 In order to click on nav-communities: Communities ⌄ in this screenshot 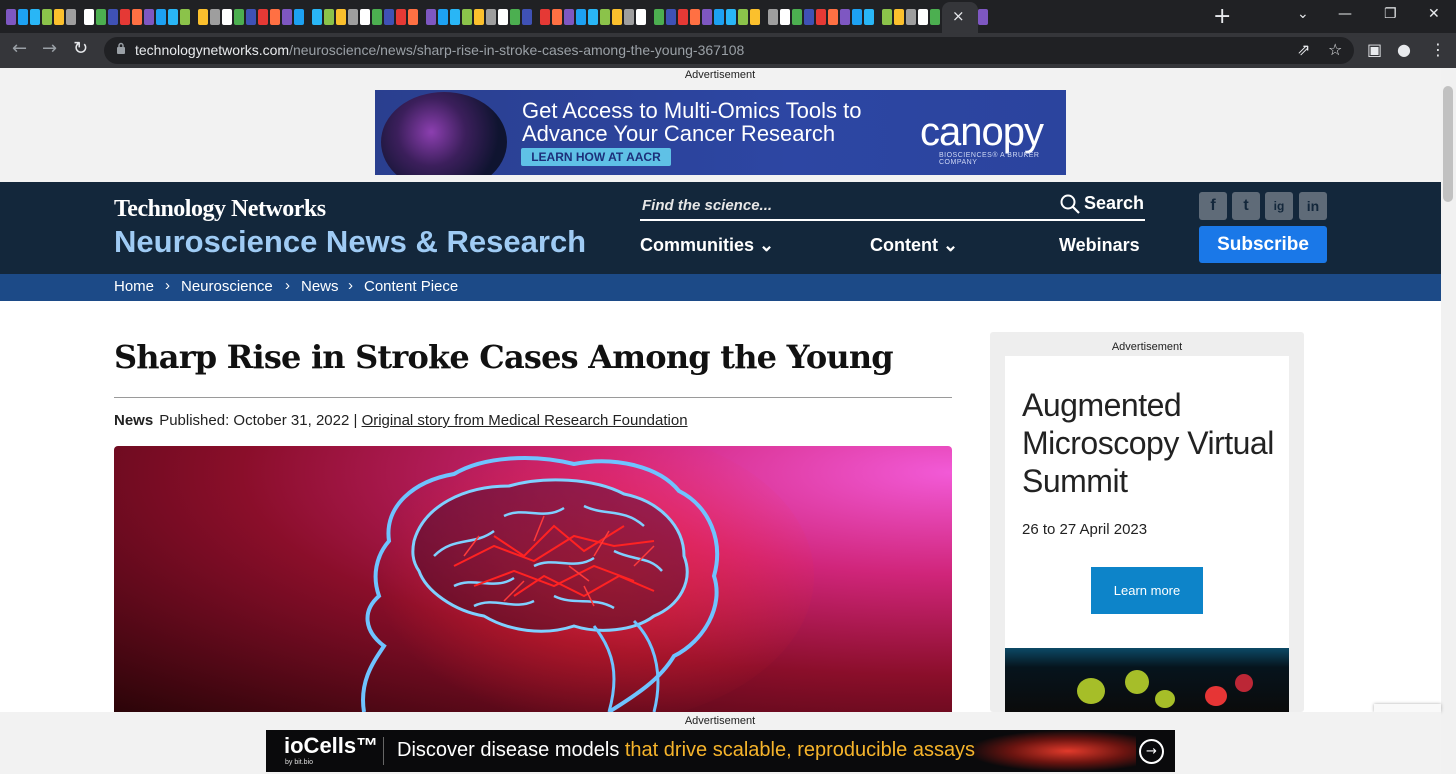, I will do `click(707, 245)`.